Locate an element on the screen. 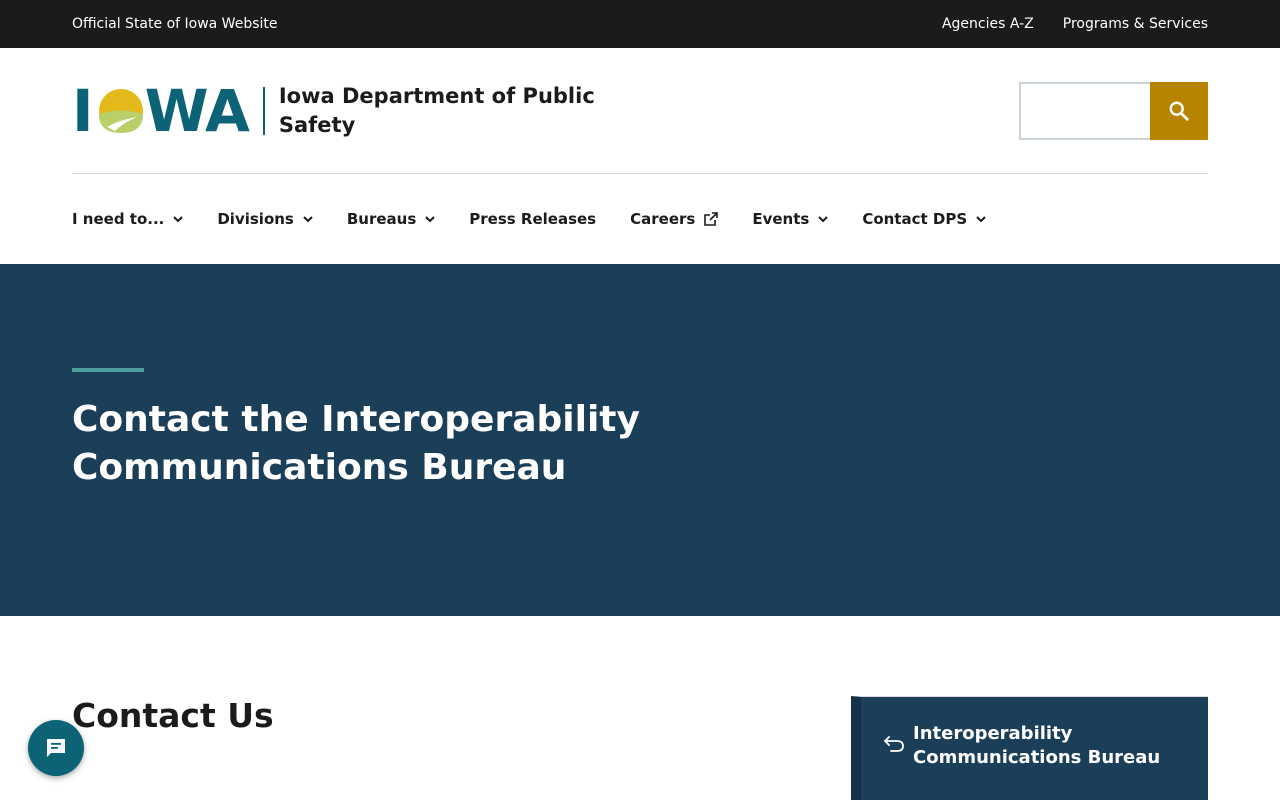 The image size is (1280, 800). agency-name: Iowa Department of Public Safety is located at coordinates (444, 111).